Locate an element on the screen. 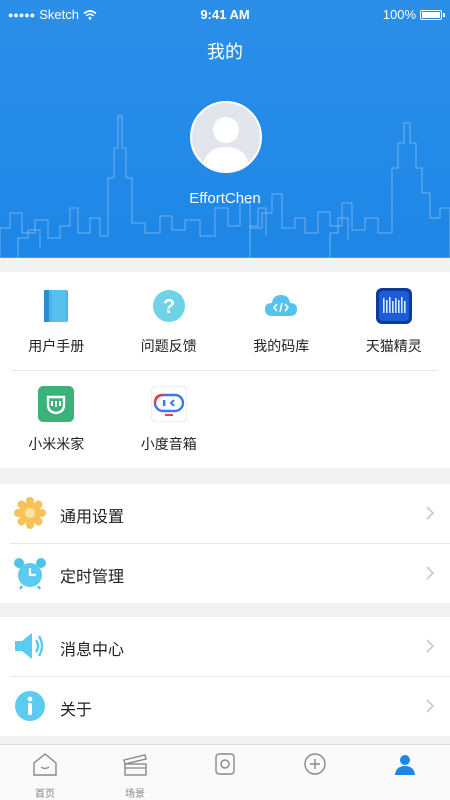 This screenshot has height=800, width=450. shortcut-code-library: 我的码库 is located at coordinates (281, 321).